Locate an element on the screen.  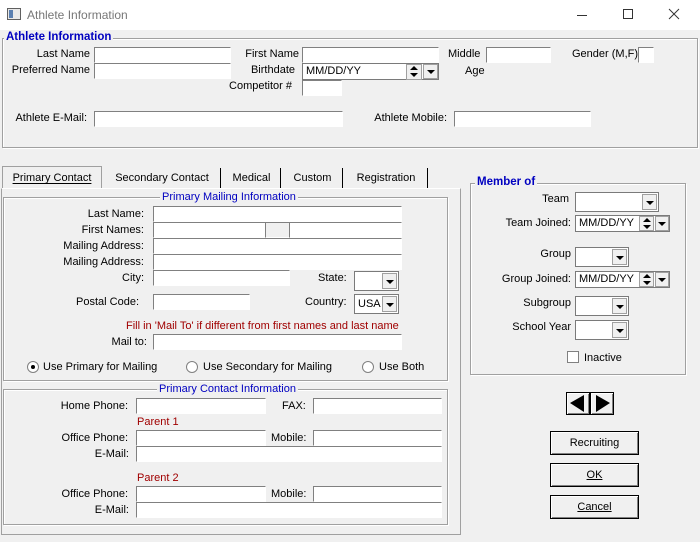
school-year-label: School Year is located at coordinates (541, 327).